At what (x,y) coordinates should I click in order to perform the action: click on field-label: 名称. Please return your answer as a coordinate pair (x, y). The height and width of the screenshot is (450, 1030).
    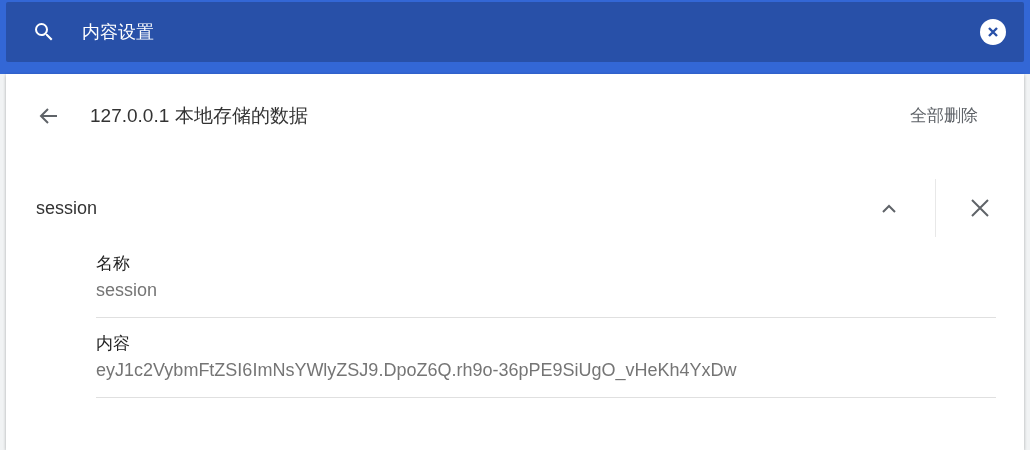
    Looking at the image, I should click on (113, 264).